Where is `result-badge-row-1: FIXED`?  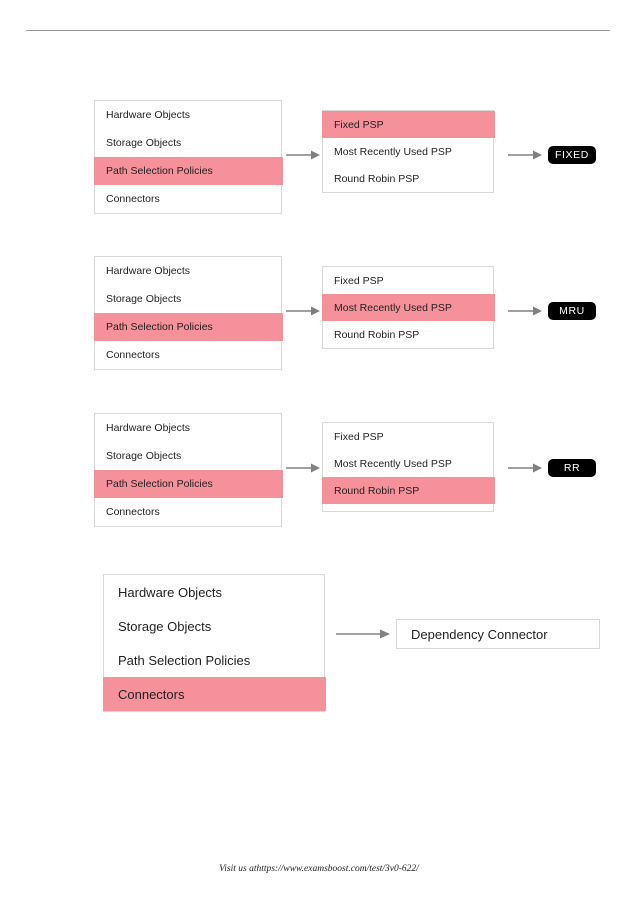 result-badge-row-1: FIXED is located at coordinates (572, 155).